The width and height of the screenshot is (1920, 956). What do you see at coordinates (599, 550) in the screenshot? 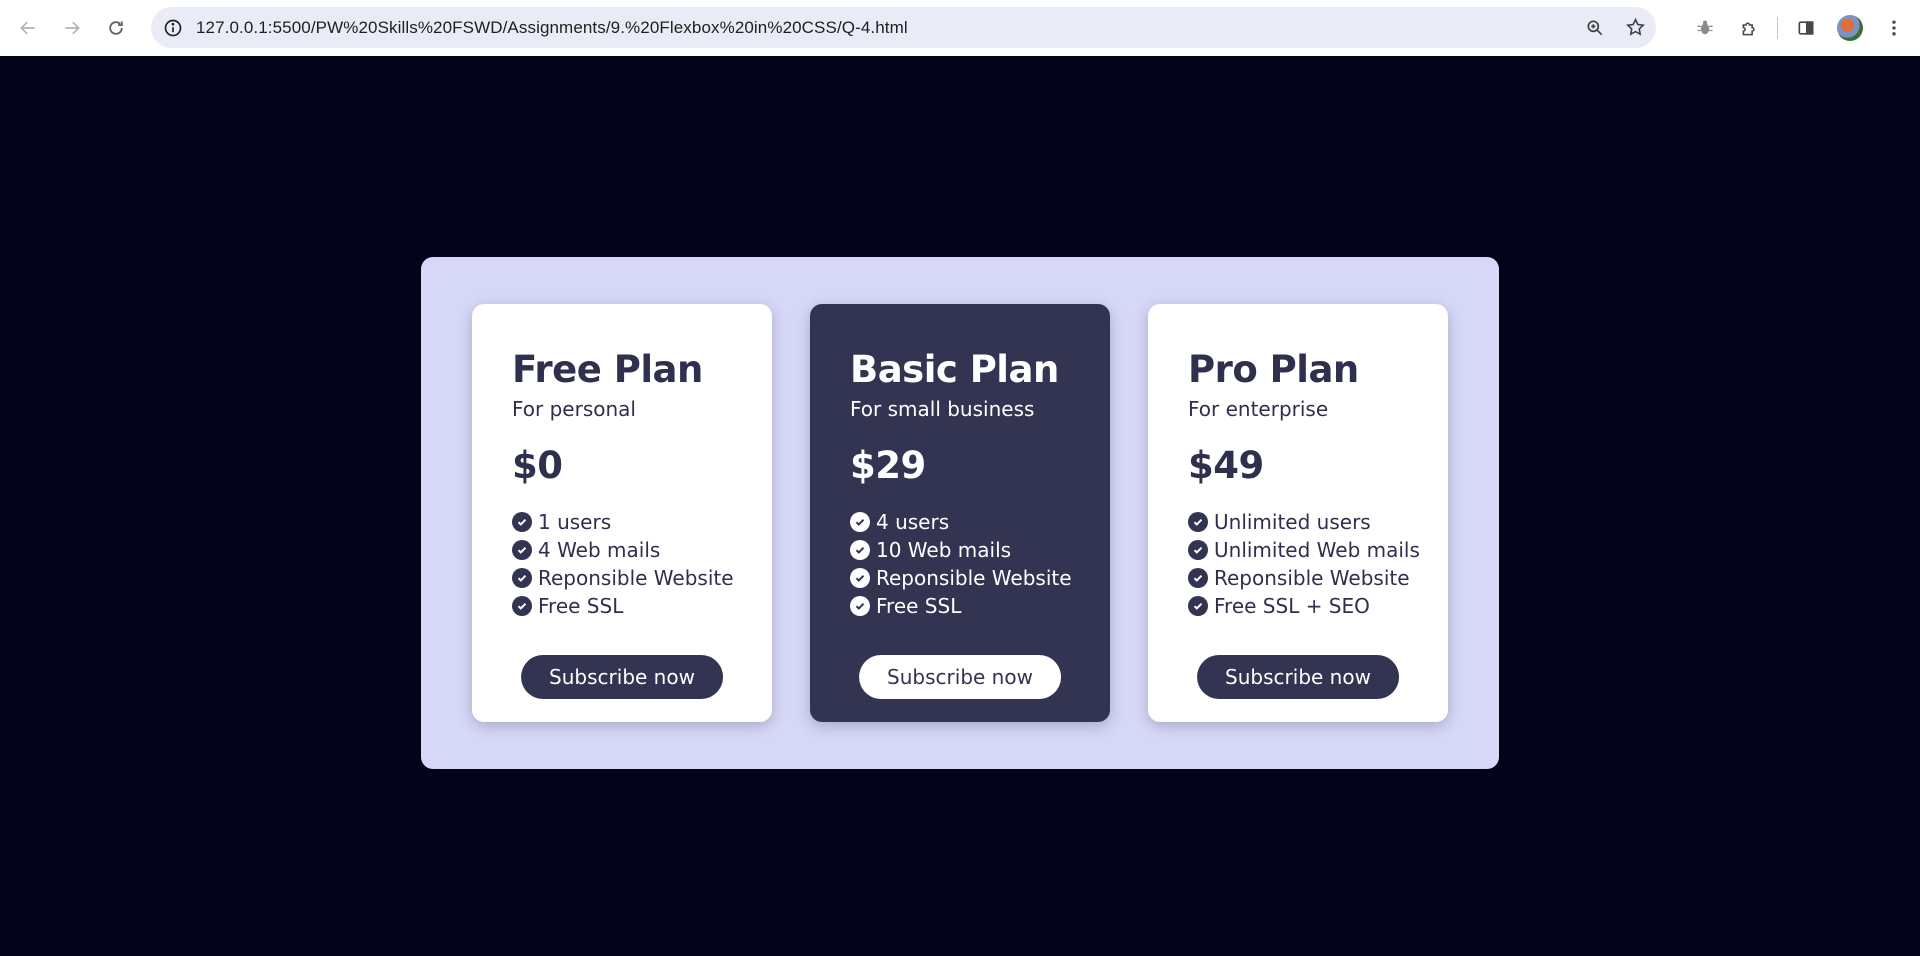
I see `feature-label: 4 Web mails` at bounding box center [599, 550].